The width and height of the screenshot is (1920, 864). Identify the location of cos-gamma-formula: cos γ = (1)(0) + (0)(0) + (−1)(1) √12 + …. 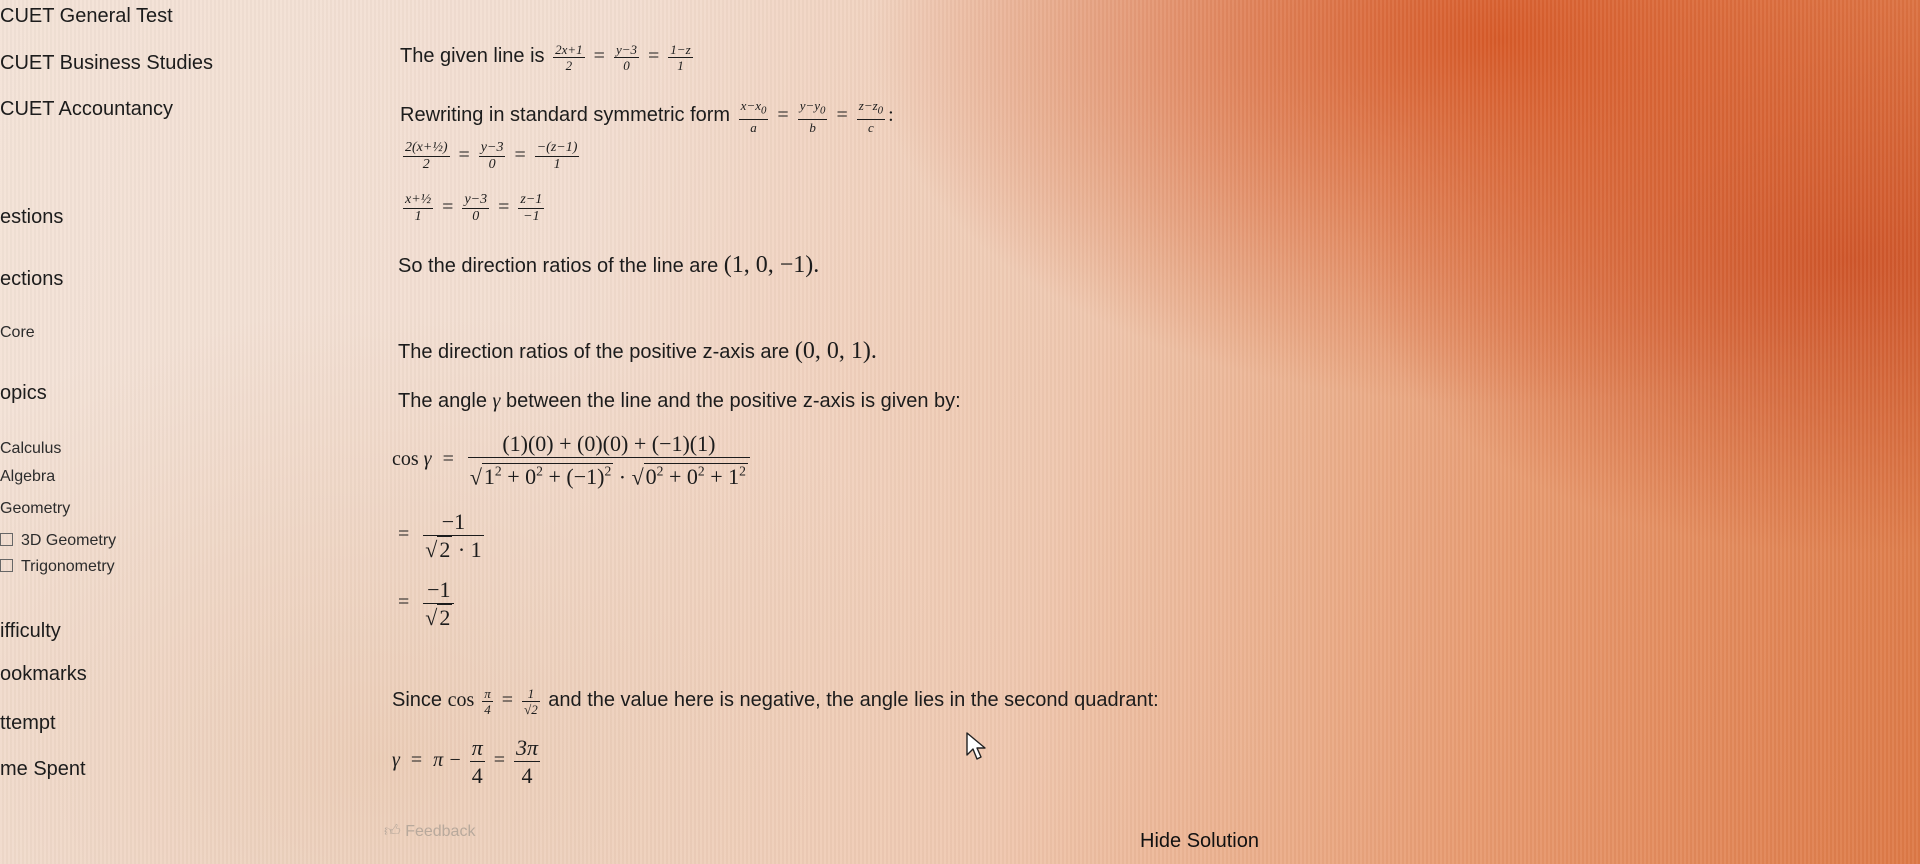
(572, 460).